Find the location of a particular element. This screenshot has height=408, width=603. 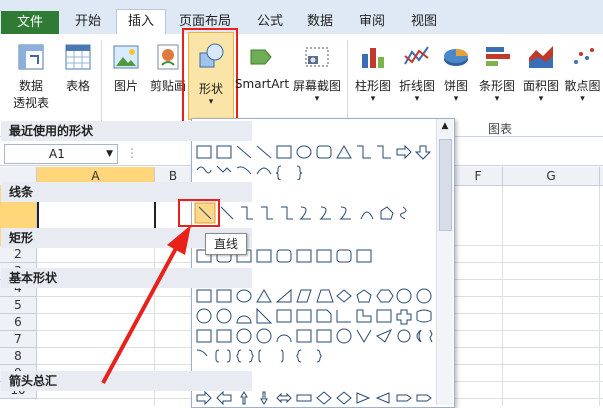

column-header-g: G is located at coordinates (551, 176).